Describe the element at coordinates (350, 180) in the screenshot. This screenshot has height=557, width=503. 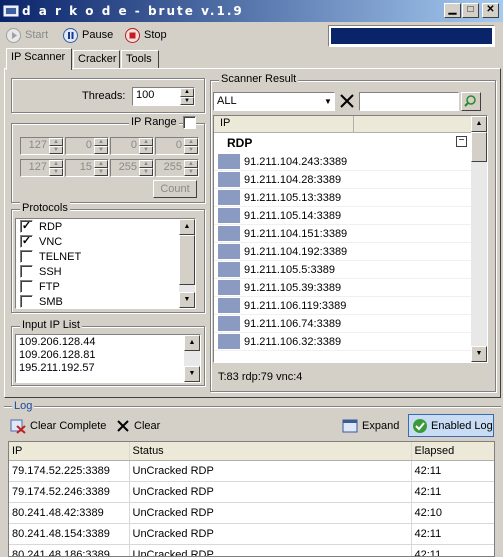
I see `result-row: 91.211.104.28:3389` at that location.